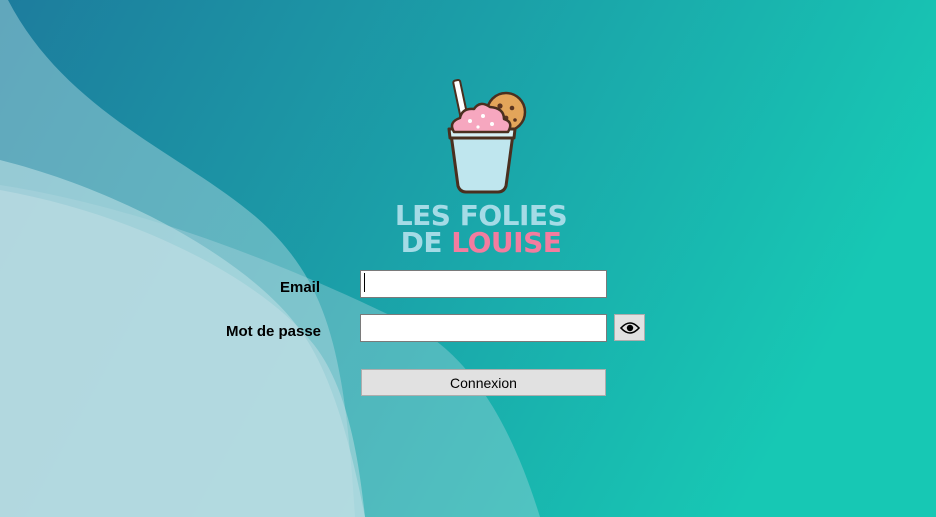 The width and height of the screenshot is (936, 517). Describe the element at coordinates (274, 331) in the screenshot. I see `password-label: Mot de passe` at that location.